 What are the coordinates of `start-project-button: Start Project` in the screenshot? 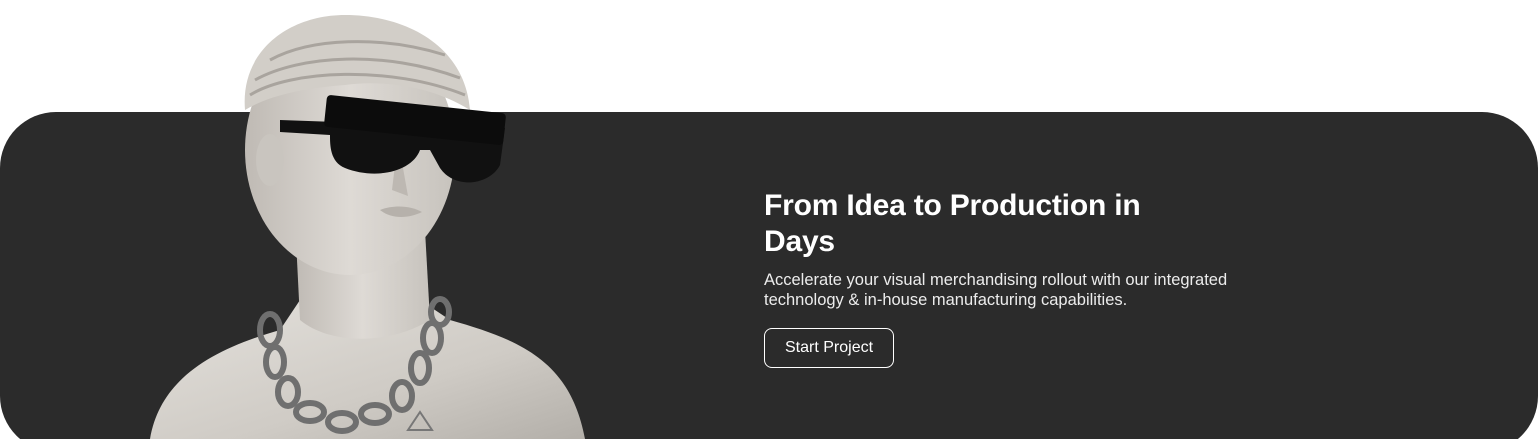 It's located at (829, 348).